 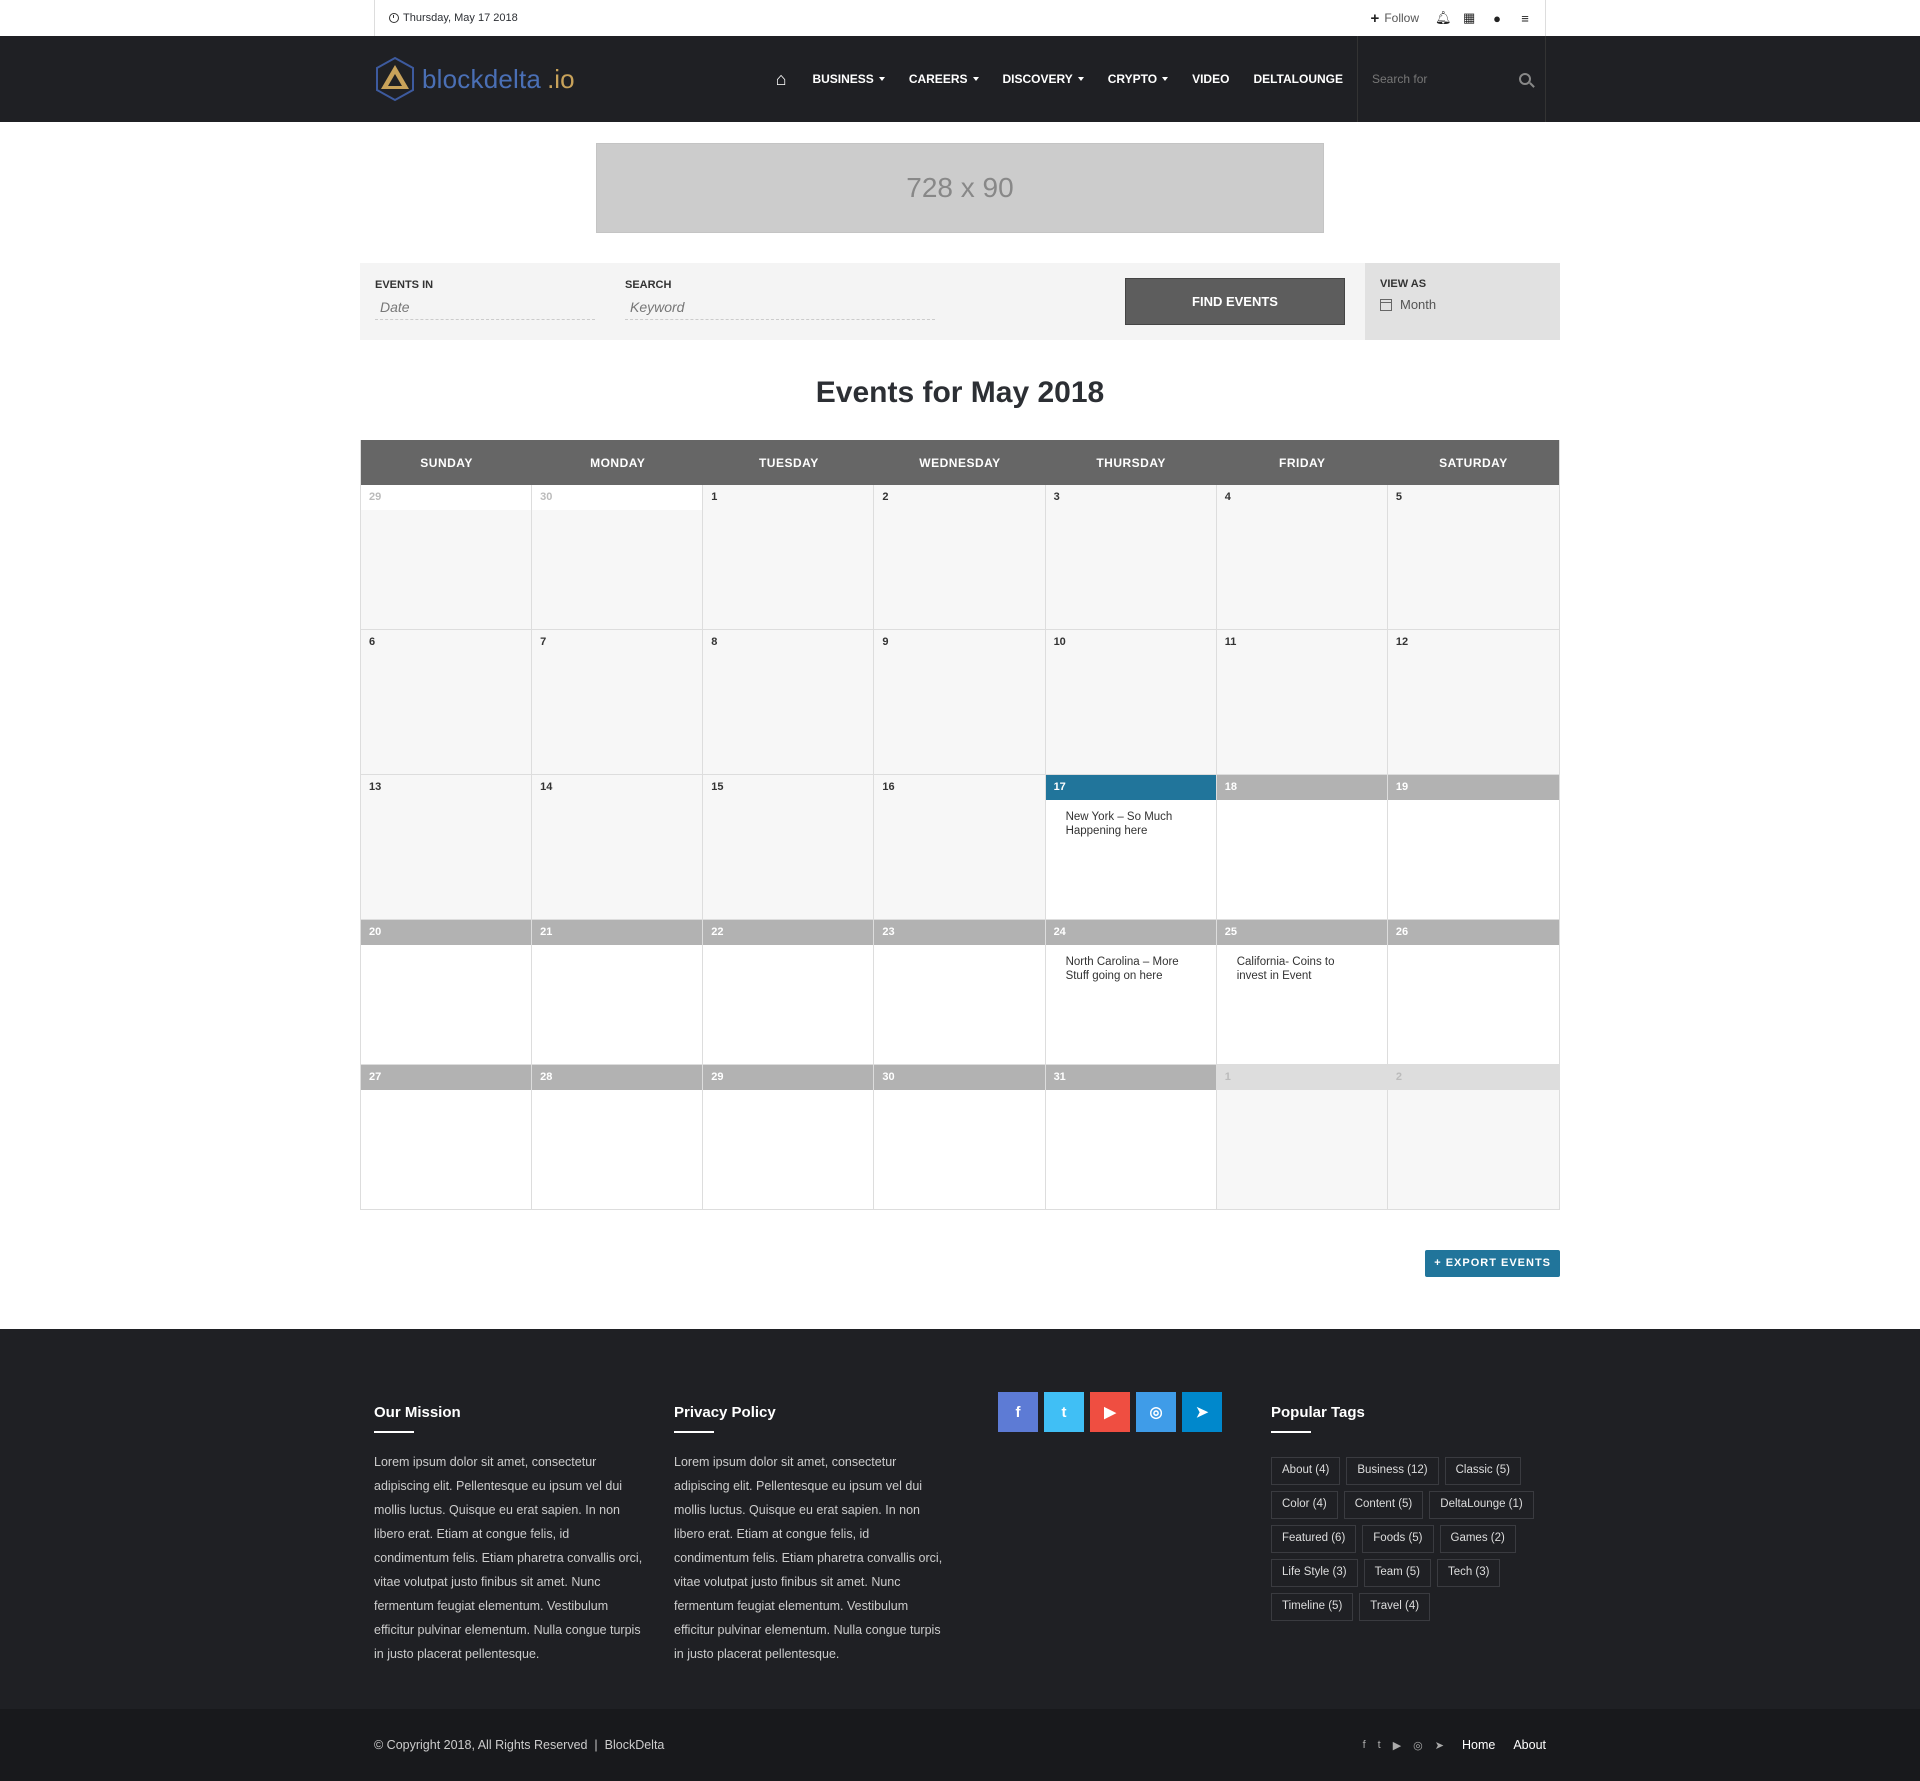 I want to click on bell-icon: 🔔︎, so click(x=1443, y=18).